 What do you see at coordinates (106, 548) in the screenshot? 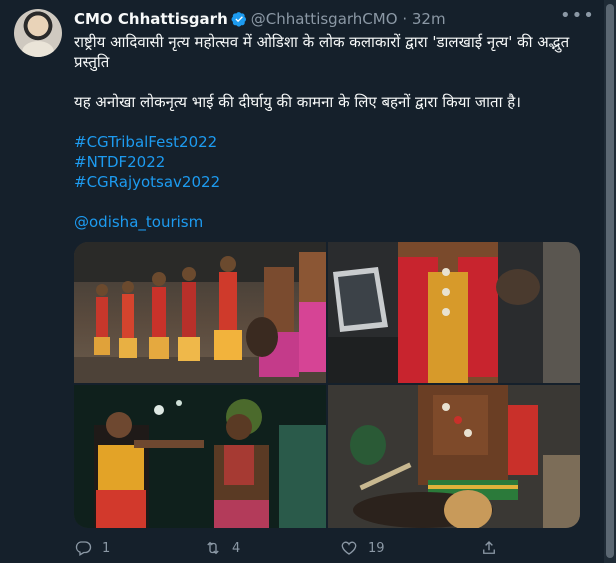
I see `reply-count: 1` at bounding box center [106, 548].